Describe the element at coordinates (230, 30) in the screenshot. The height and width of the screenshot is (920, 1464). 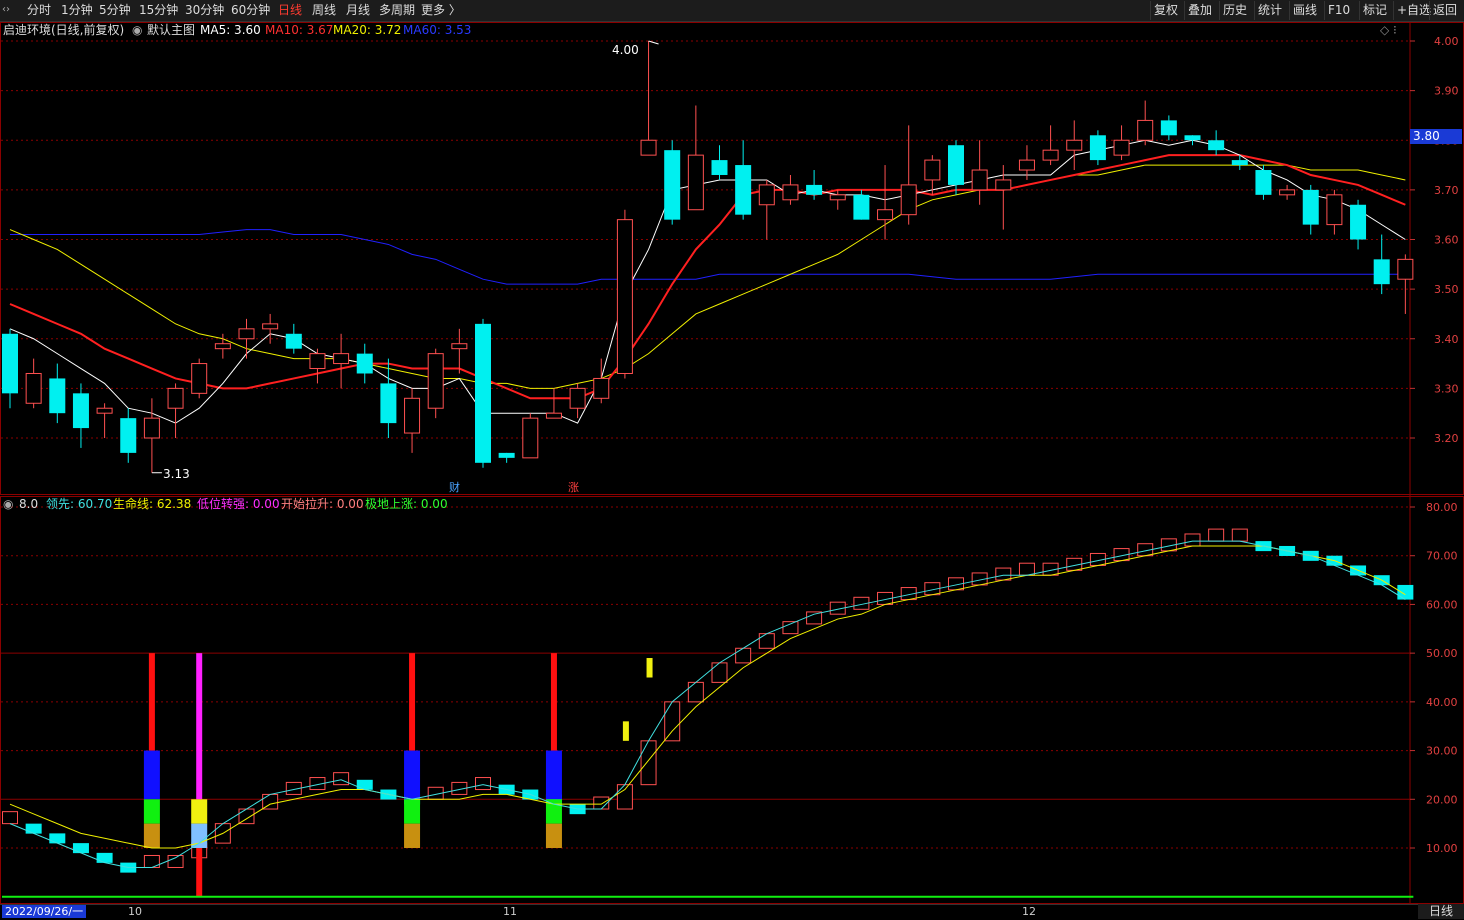
I see `ma5-label: MA5: 3.60` at that location.